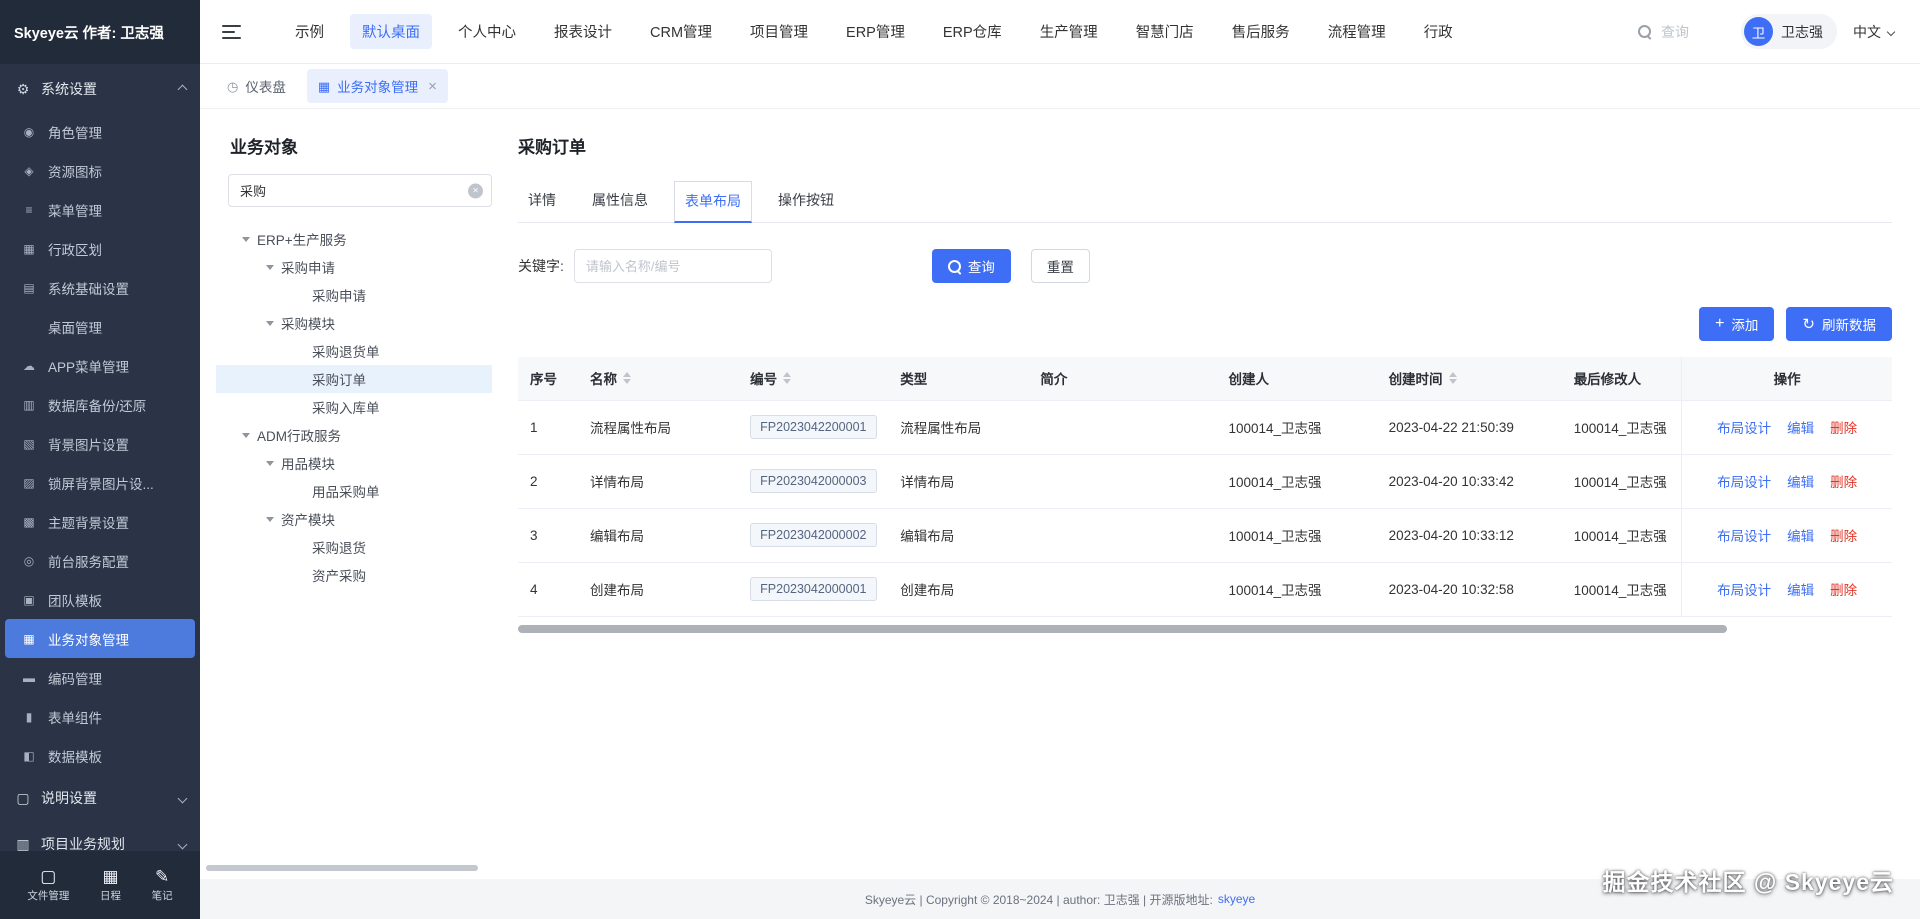  Describe the element at coordinates (1248, 380) in the screenshot. I see `column-header-label: 创建人` at that location.